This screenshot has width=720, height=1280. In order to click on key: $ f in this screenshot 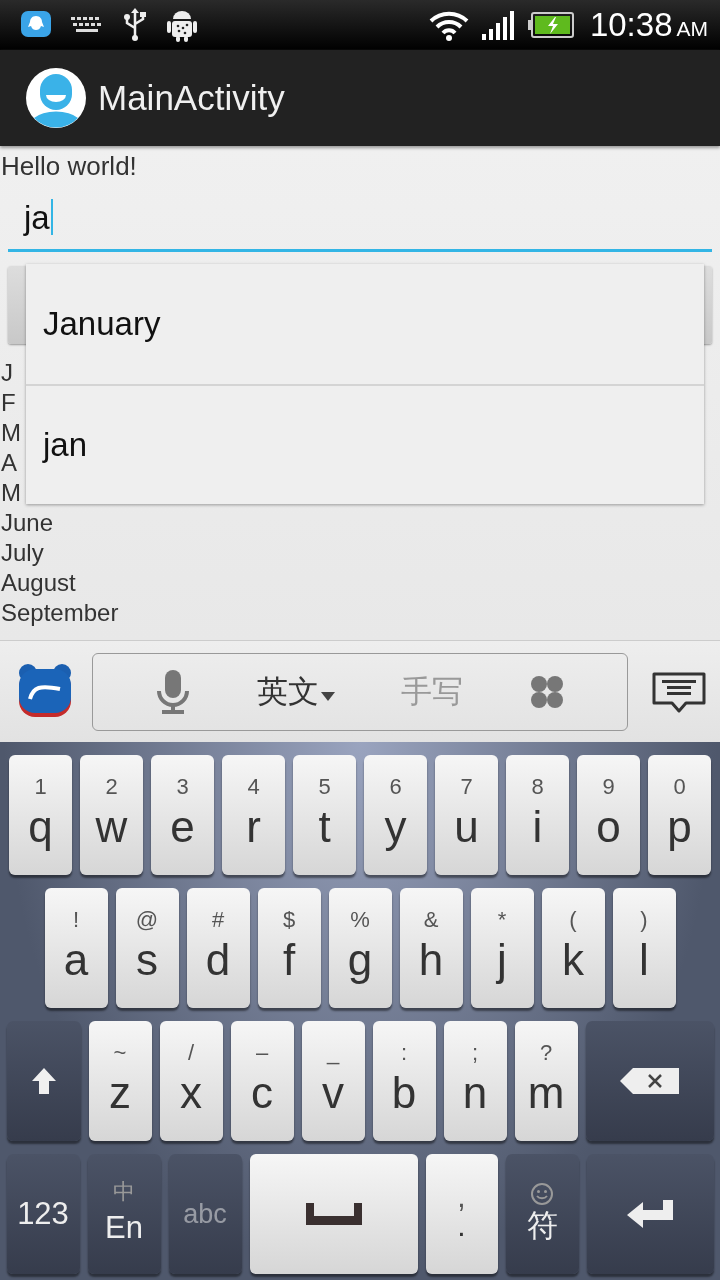, I will do `click(289, 948)`.